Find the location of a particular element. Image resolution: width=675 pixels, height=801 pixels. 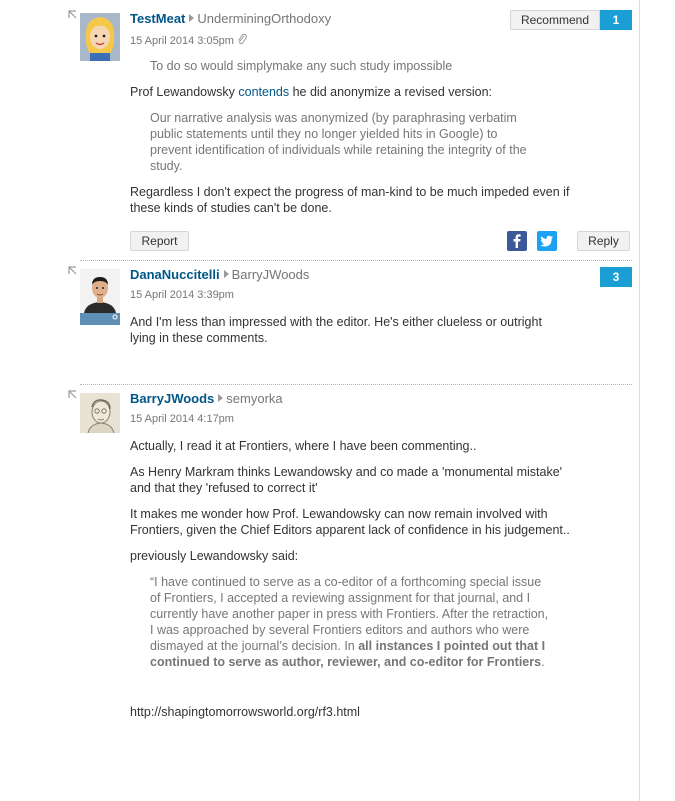

quote-text: . is located at coordinates (543, 662).